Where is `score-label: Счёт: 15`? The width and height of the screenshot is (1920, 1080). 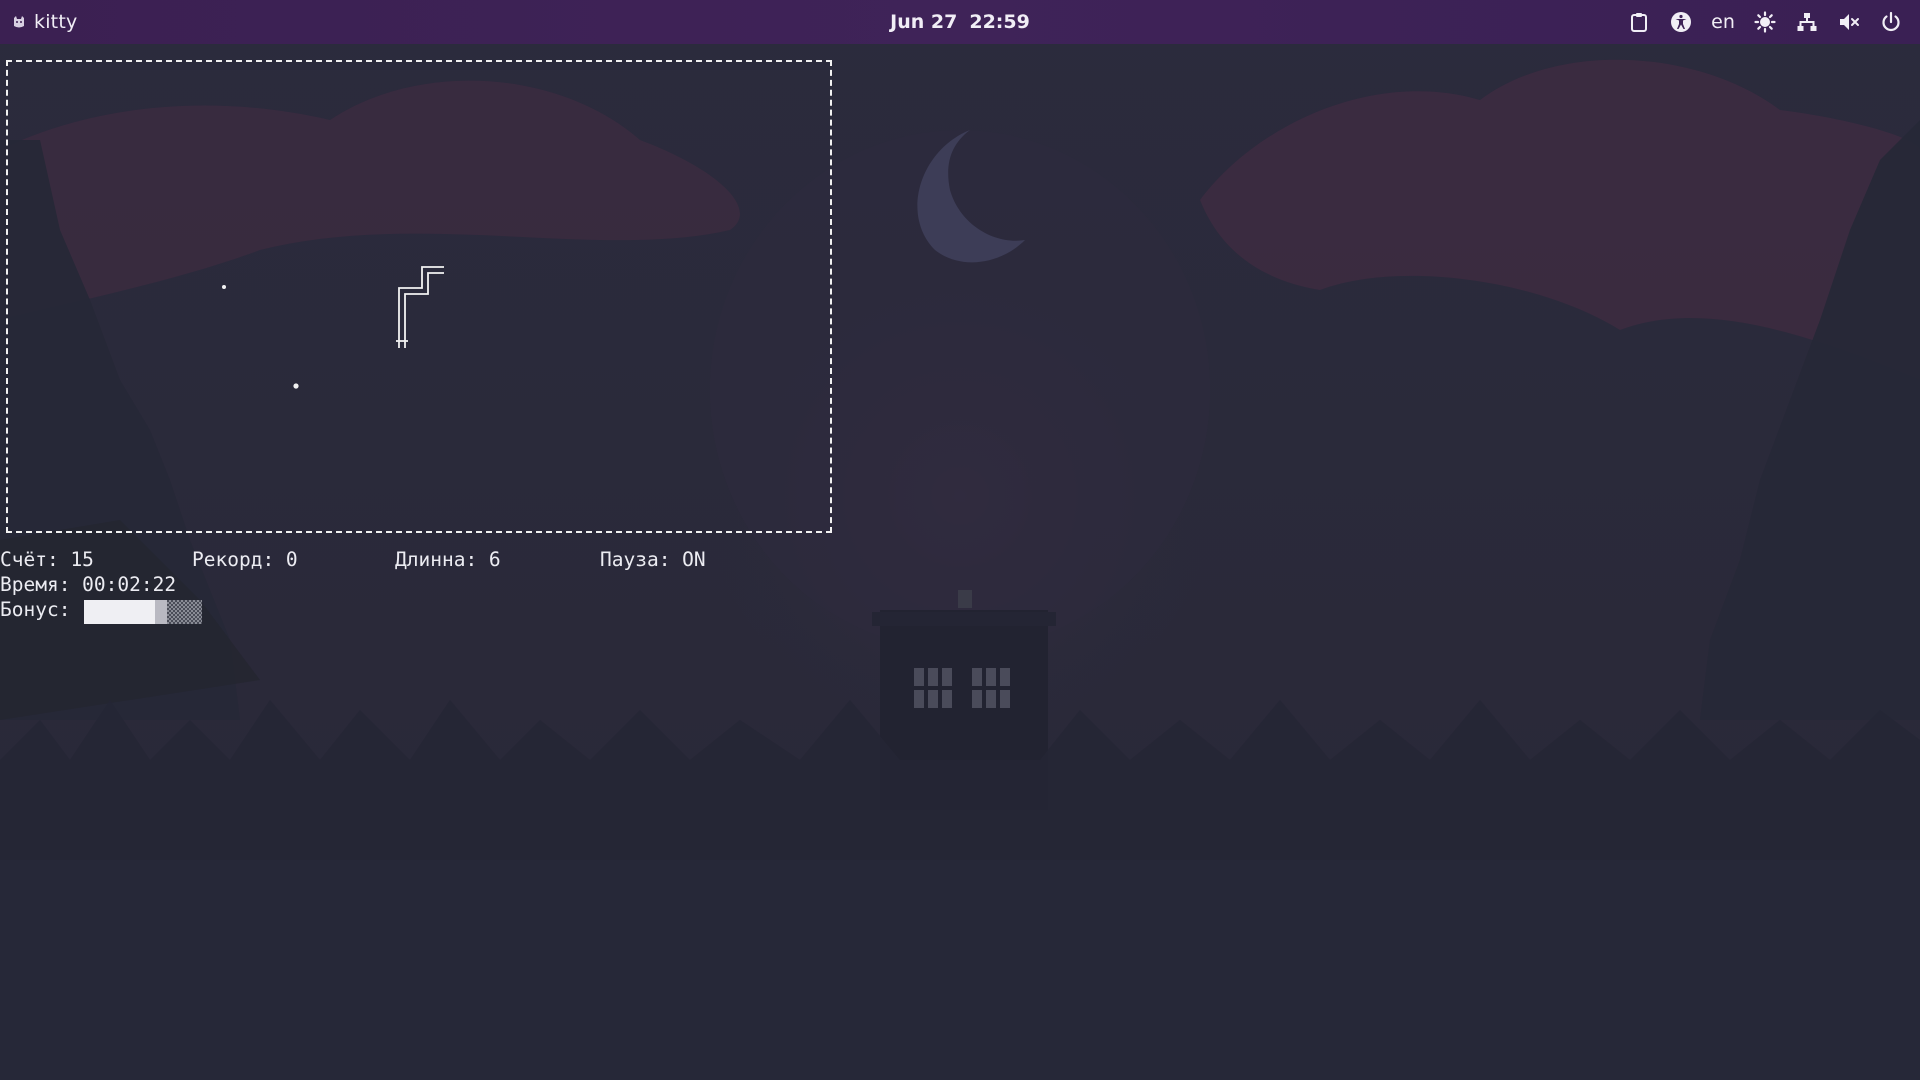 score-label: Счёт: 15 is located at coordinates (47, 559).